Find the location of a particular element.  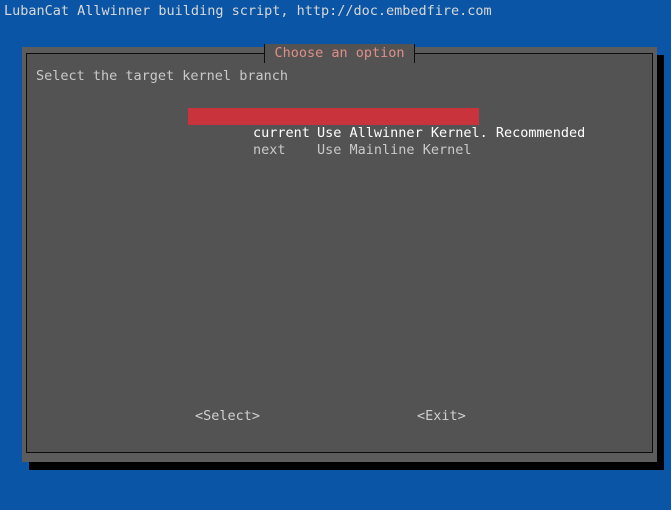

option-tag-next: next is located at coordinates (269, 150).